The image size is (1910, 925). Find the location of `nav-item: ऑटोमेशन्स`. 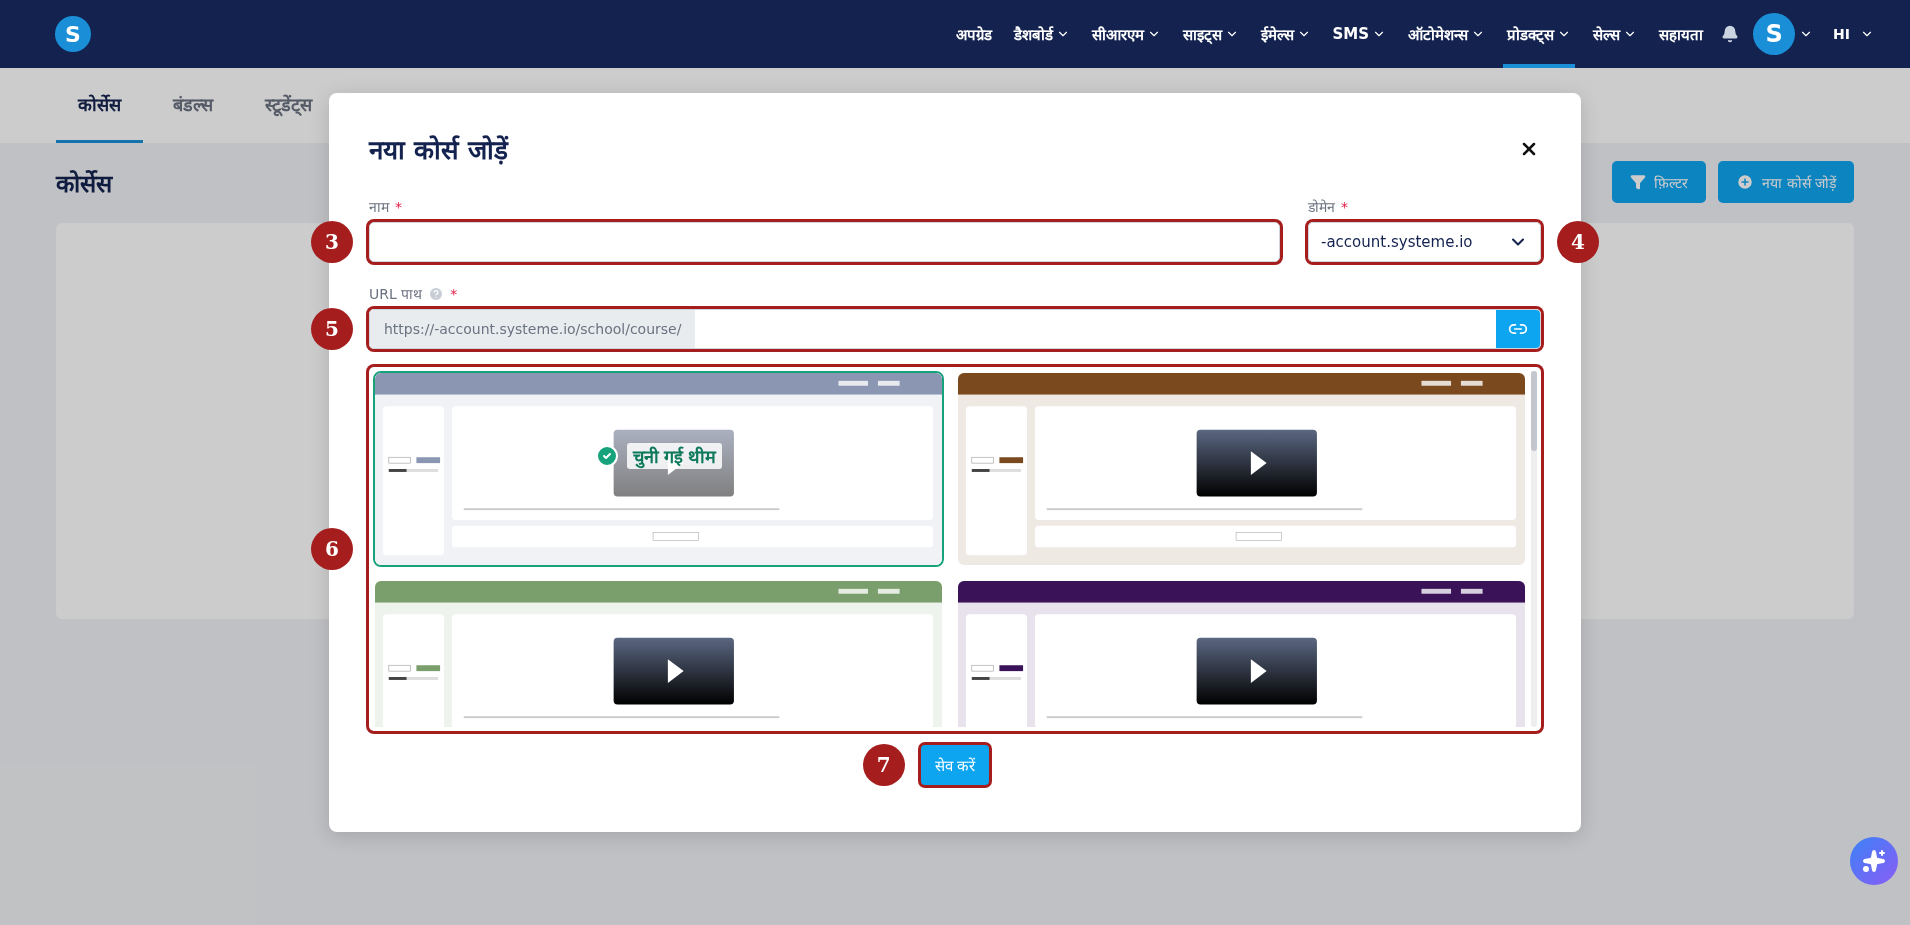

nav-item: ऑटोमेशन्स is located at coordinates (1447, 34).